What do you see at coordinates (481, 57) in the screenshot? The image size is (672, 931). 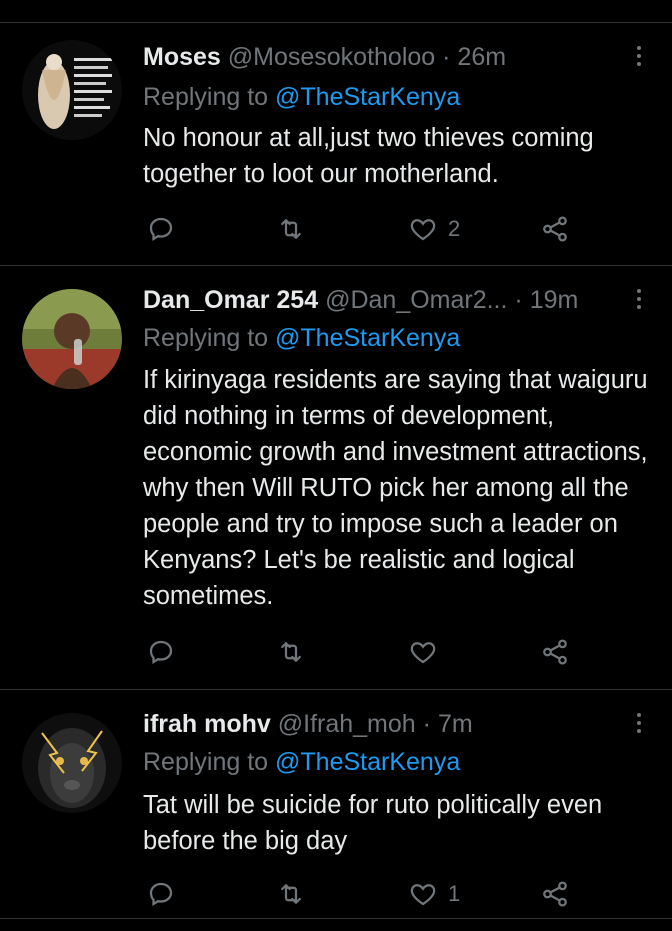 I see `timestamp: 26m` at bounding box center [481, 57].